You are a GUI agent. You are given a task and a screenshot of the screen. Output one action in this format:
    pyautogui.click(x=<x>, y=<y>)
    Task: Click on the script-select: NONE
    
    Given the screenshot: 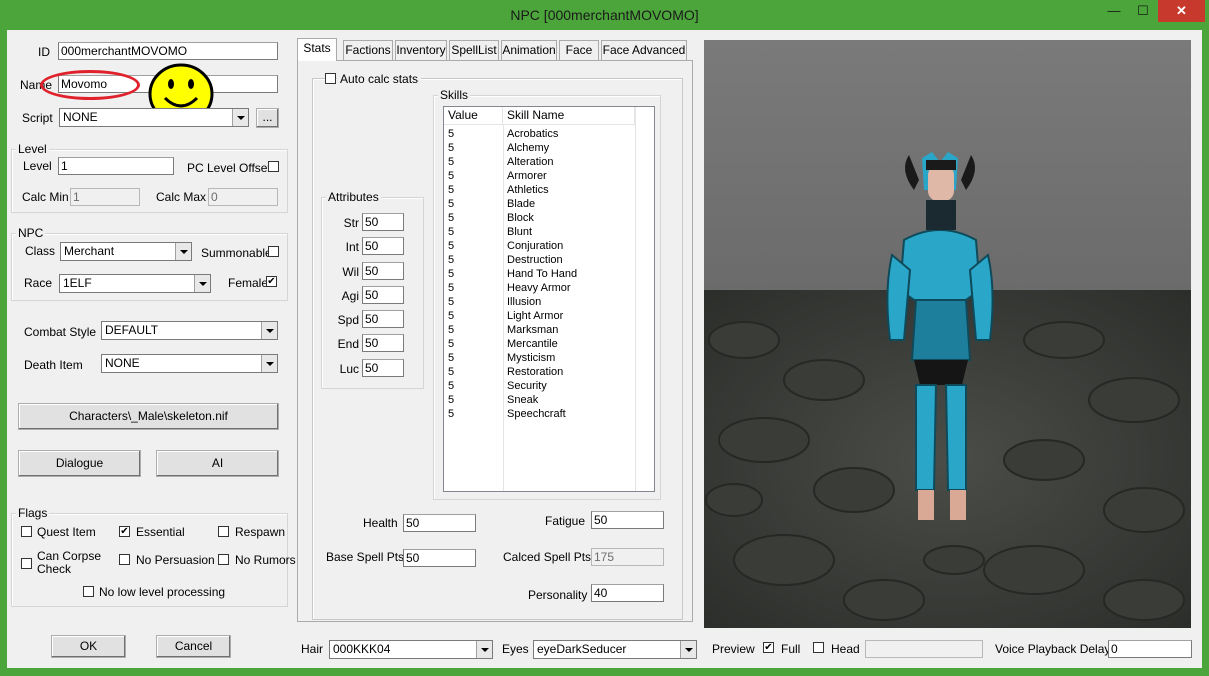 What is the action you would take?
    pyautogui.click(x=154, y=117)
    